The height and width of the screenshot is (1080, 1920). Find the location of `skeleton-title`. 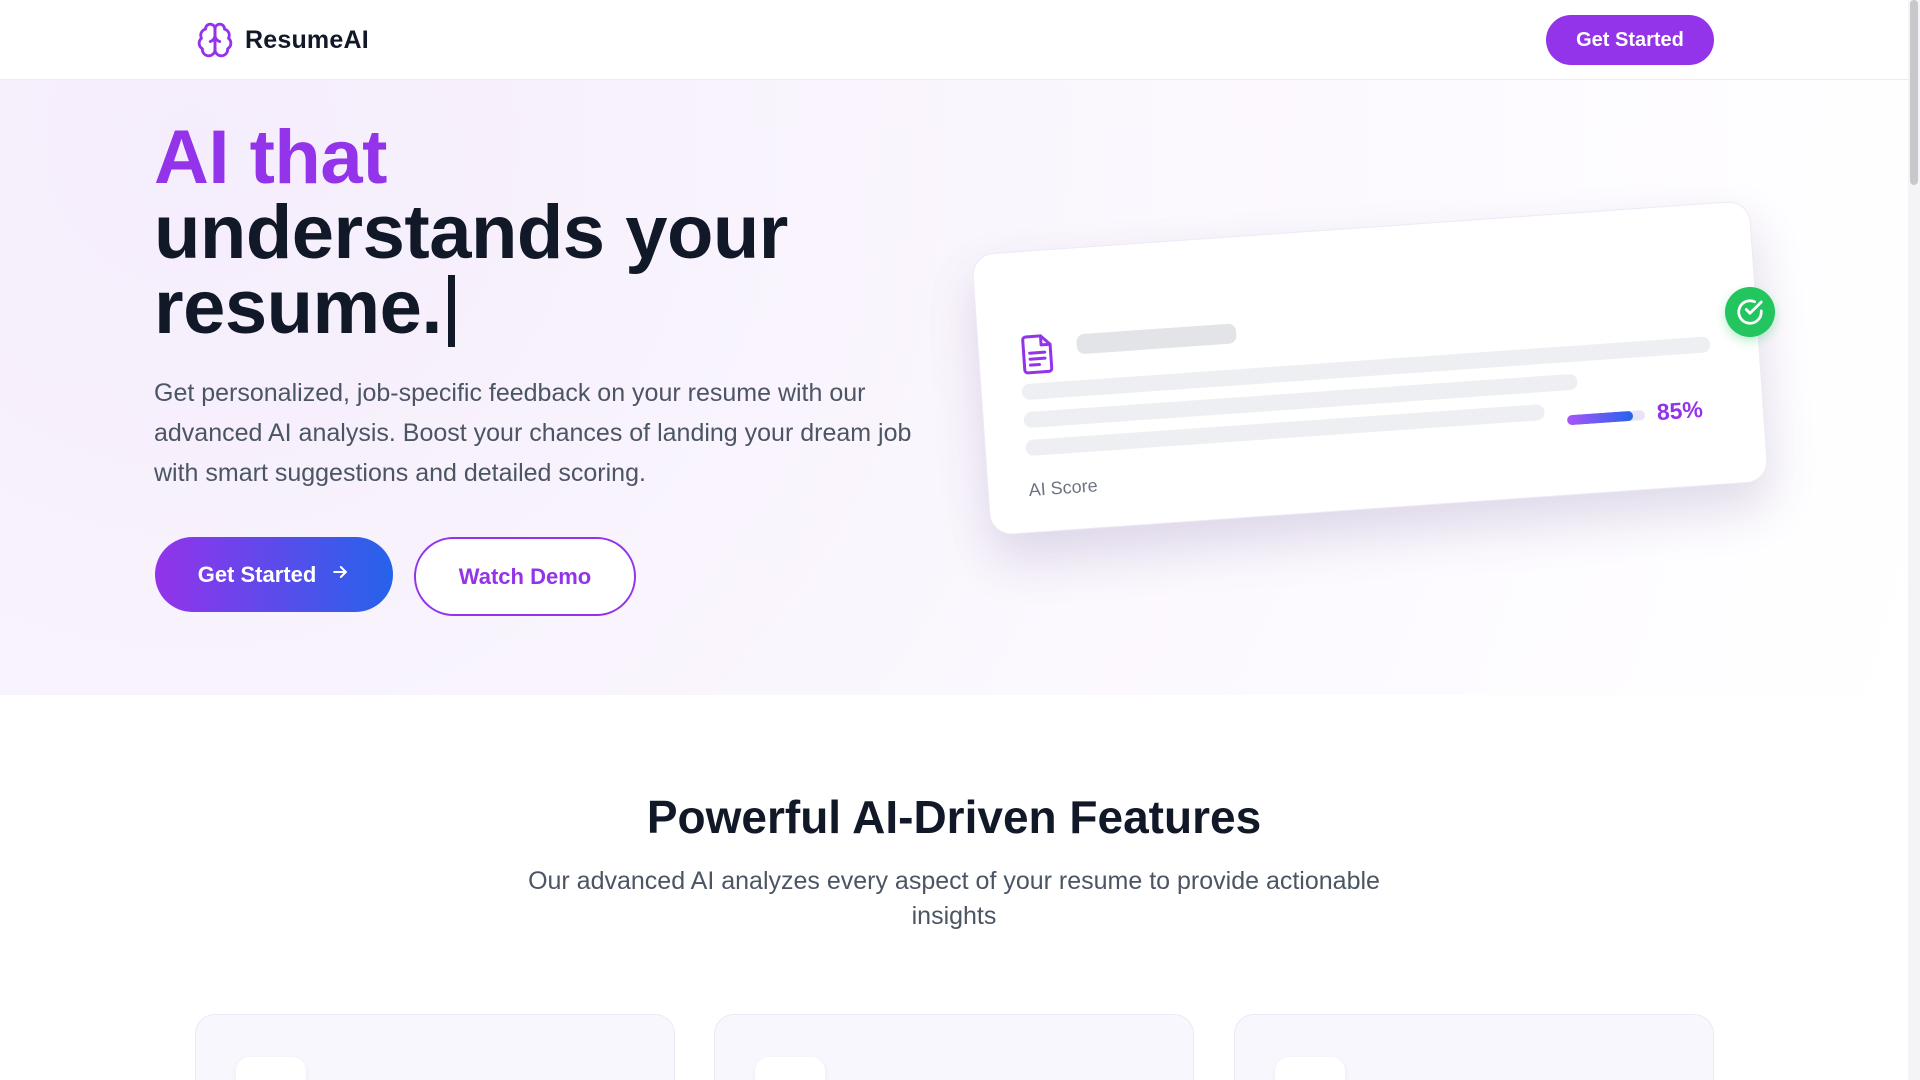

skeleton-title is located at coordinates (1156, 339).